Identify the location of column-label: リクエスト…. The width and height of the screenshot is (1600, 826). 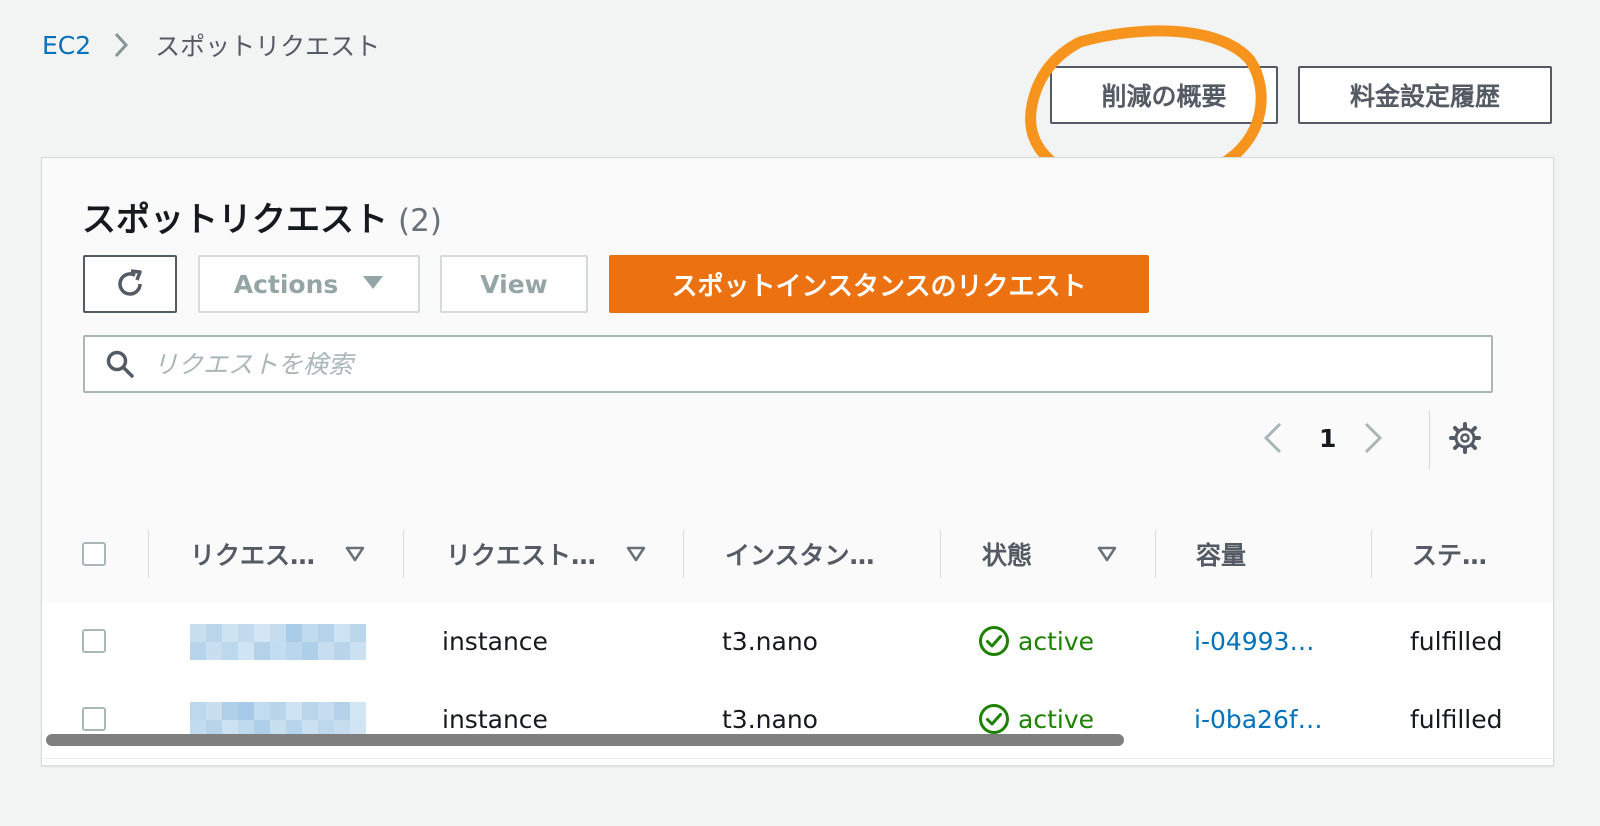
(521, 555).